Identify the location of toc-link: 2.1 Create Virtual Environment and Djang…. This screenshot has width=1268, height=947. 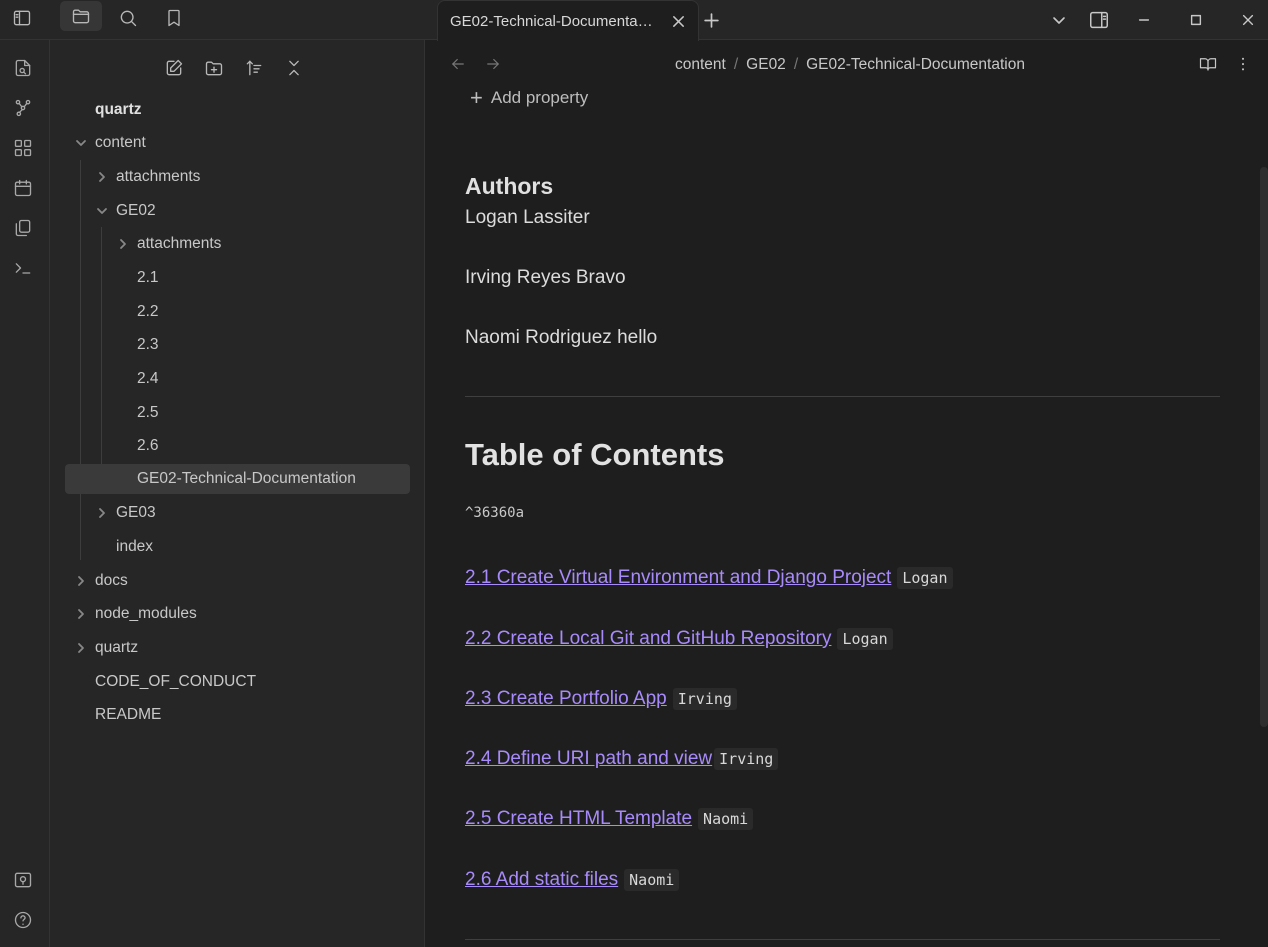
(678, 578).